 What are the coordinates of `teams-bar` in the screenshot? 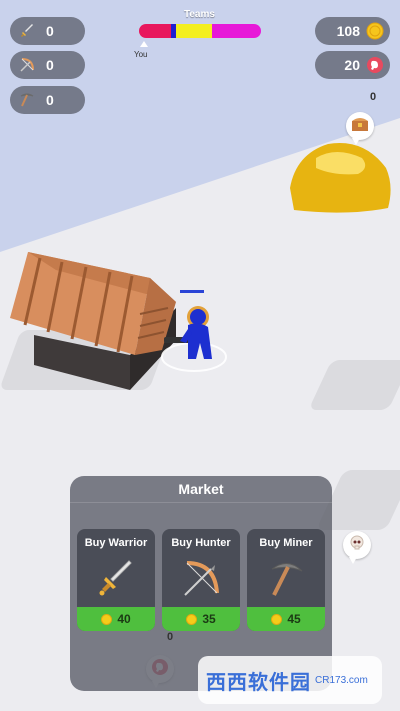 It's located at (200, 31).